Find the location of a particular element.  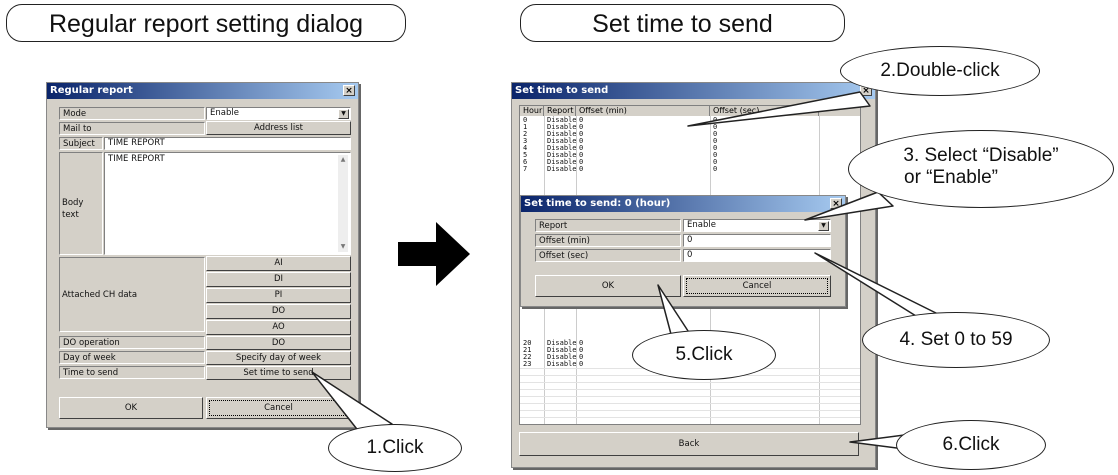

callout-3-tail is located at coordinates (849, 206).